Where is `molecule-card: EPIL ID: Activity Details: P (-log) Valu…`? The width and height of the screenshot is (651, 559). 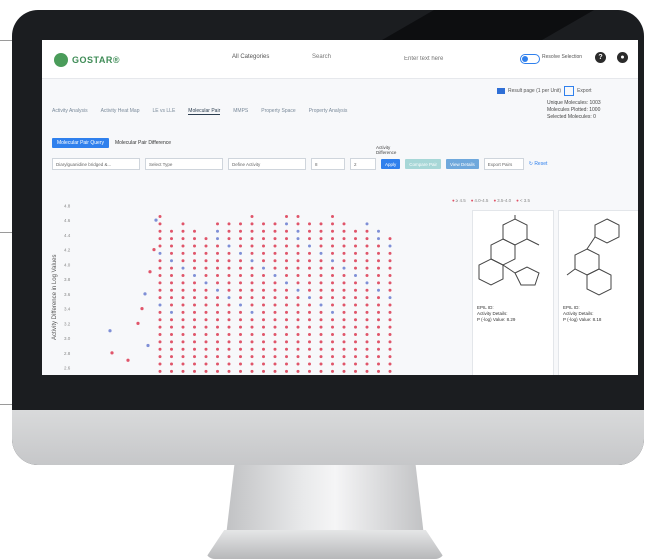 molecule-card: EPIL ID: Activity Details: P (-log) Valu… is located at coordinates (513, 292).